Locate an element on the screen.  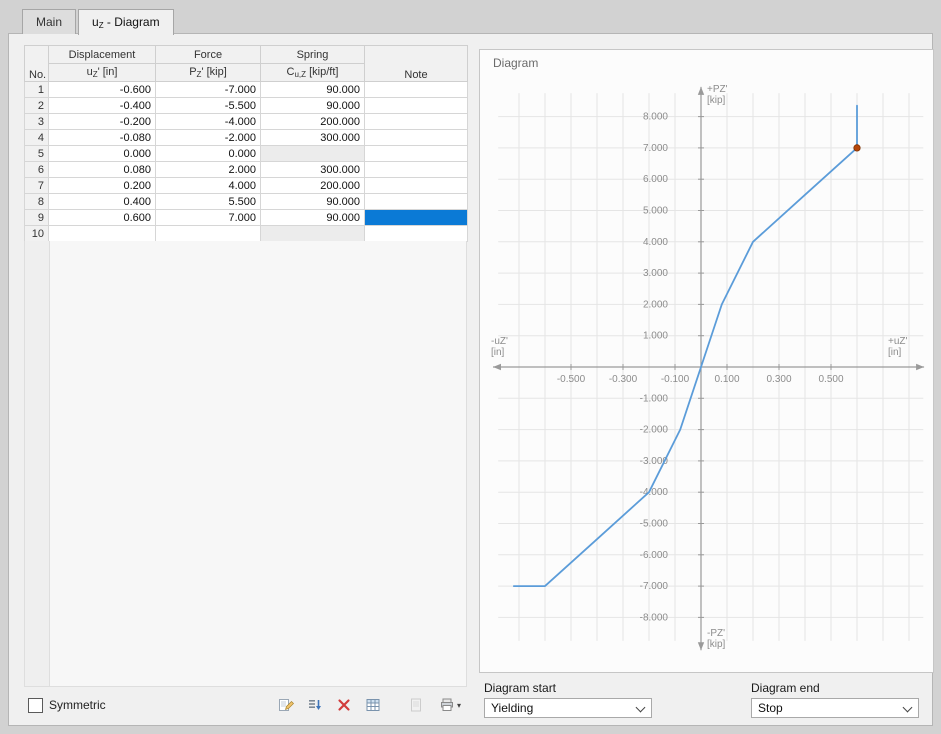
diagram-end-select: Stop is located at coordinates (835, 708).